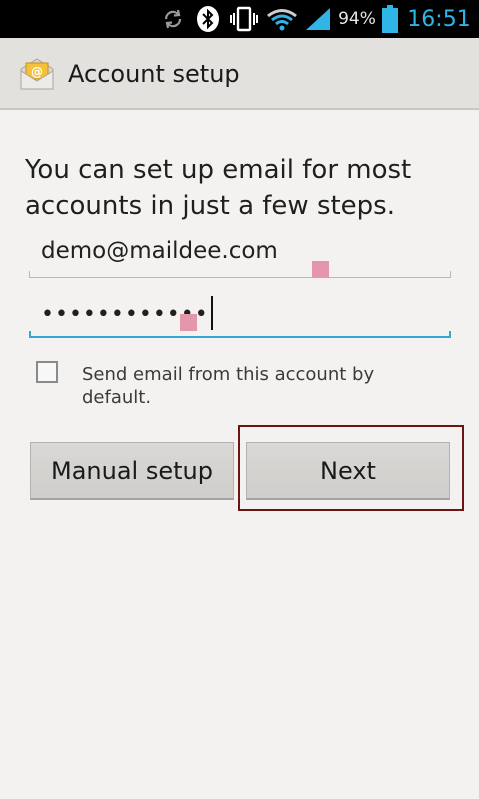  What do you see at coordinates (282, 19) in the screenshot?
I see `wifi-icon` at bounding box center [282, 19].